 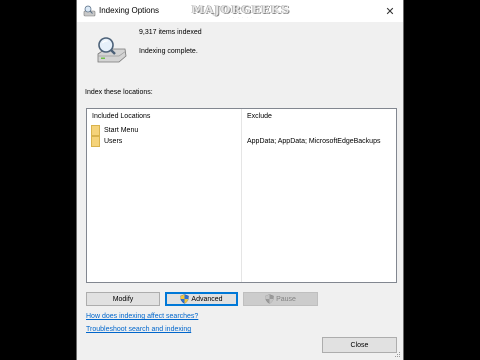 I want to click on resize-grip-icon, so click(x=397, y=354).